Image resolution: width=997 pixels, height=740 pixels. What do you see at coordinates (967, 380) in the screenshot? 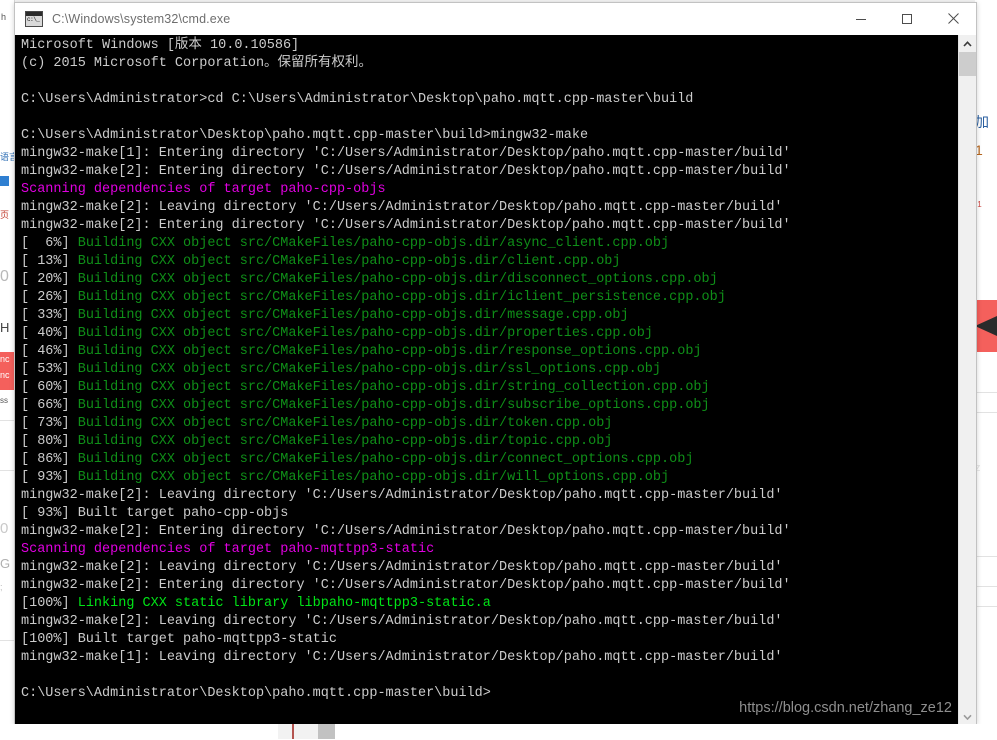
I see `vertical-scrollbar` at bounding box center [967, 380].